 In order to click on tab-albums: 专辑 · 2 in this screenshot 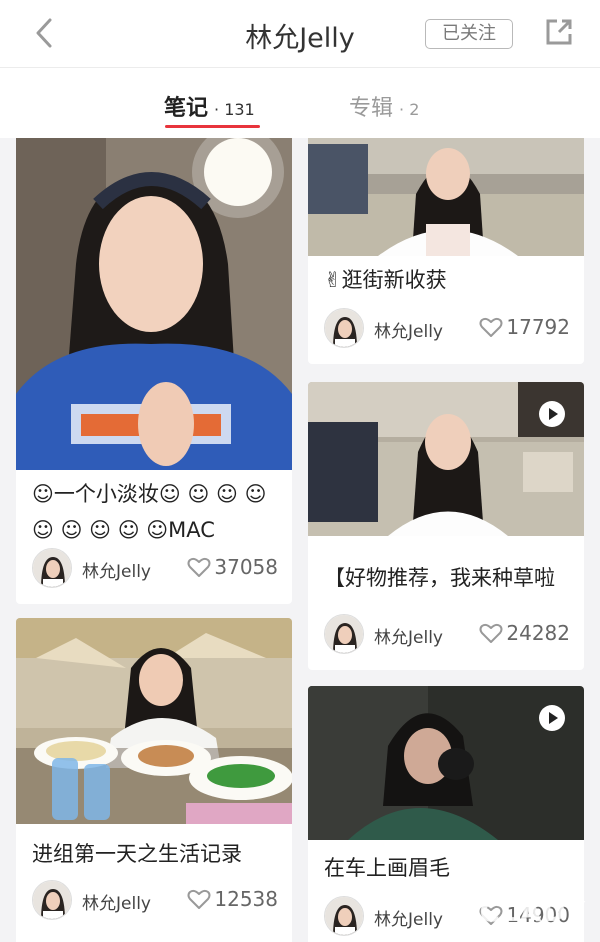, I will do `click(384, 106)`.